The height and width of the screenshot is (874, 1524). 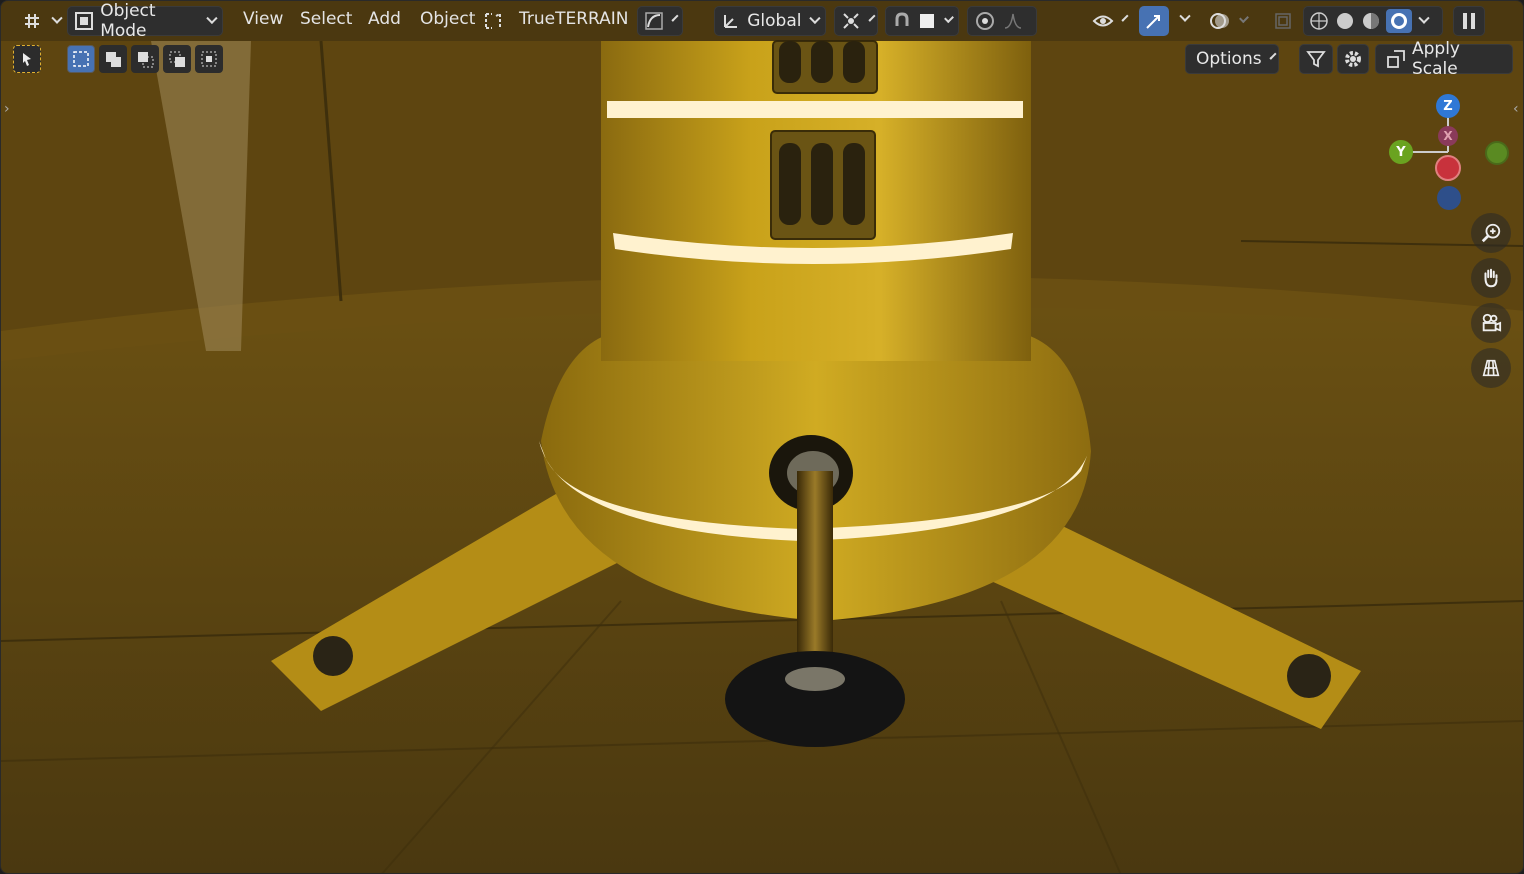 What do you see at coordinates (84, 21) in the screenshot?
I see `object-mode-icon` at bounding box center [84, 21].